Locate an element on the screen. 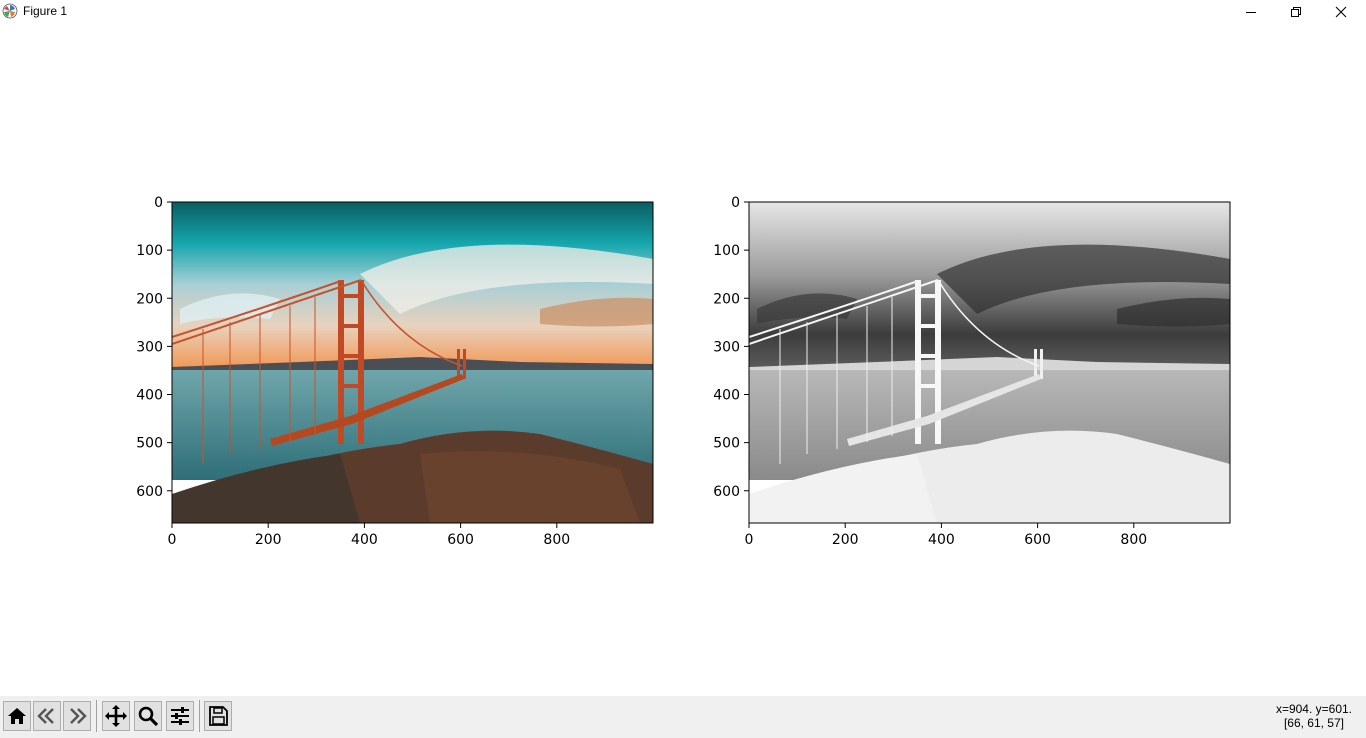 This screenshot has width=1366, height=738. close-button is located at coordinates (1341, 12).